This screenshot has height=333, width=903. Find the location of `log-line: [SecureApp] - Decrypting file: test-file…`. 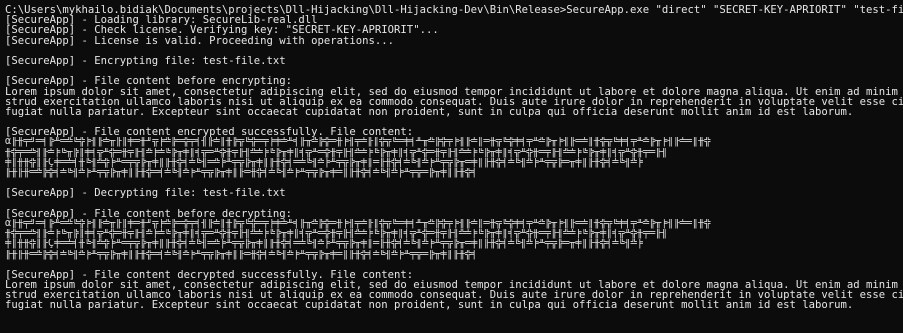

log-line: [SecureApp] - Decrypting file: test-file… is located at coordinates (145, 193).